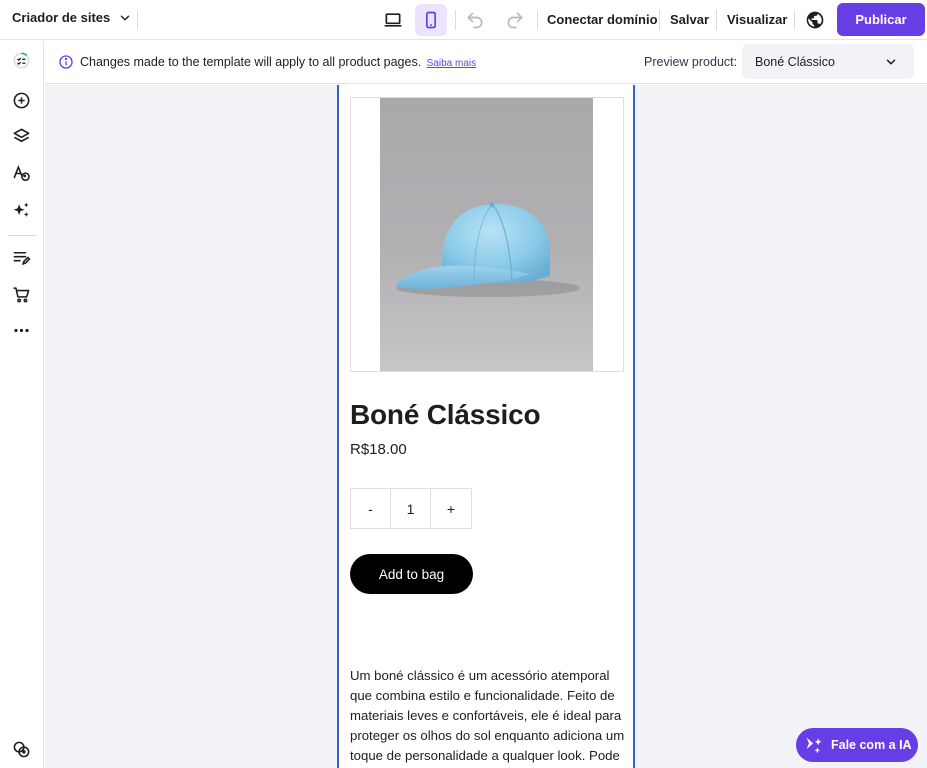 This screenshot has height=768, width=927. What do you see at coordinates (757, 19) in the screenshot?
I see `preview-button: Visualizar` at bounding box center [757, 19].